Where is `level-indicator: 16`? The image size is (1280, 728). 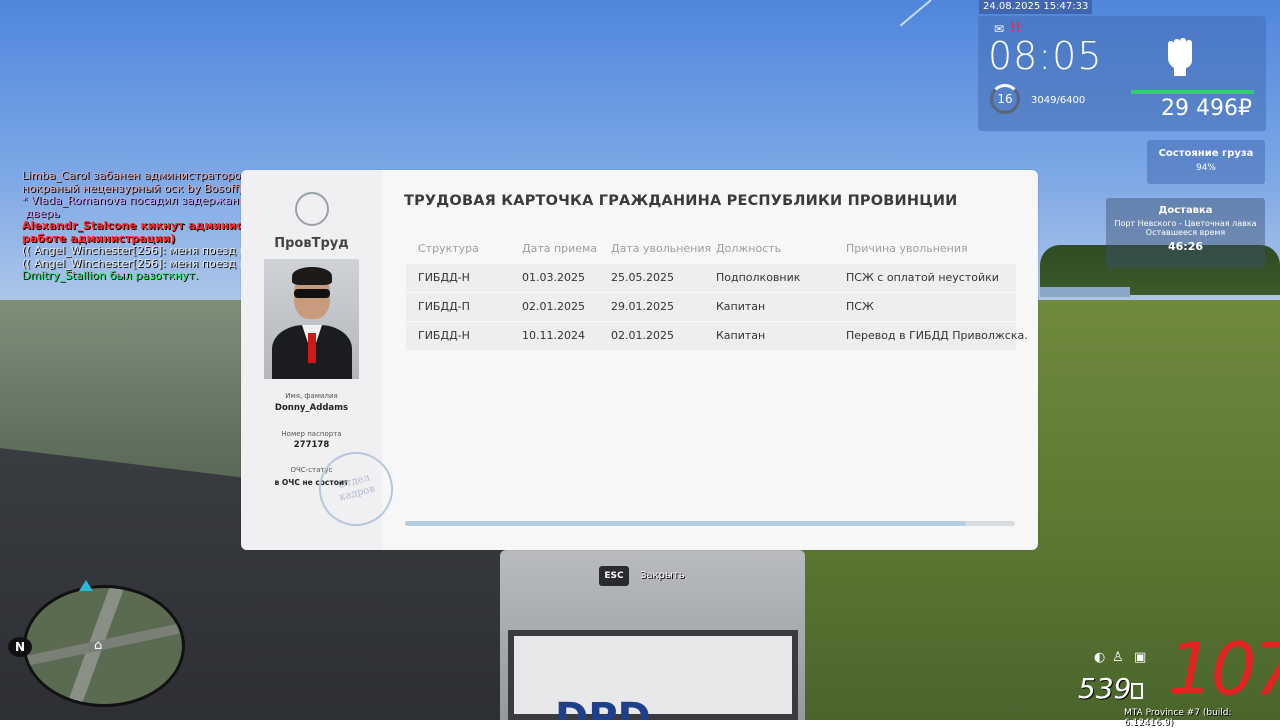
level-indicator: 16 is located at coordinates (1005, 99).